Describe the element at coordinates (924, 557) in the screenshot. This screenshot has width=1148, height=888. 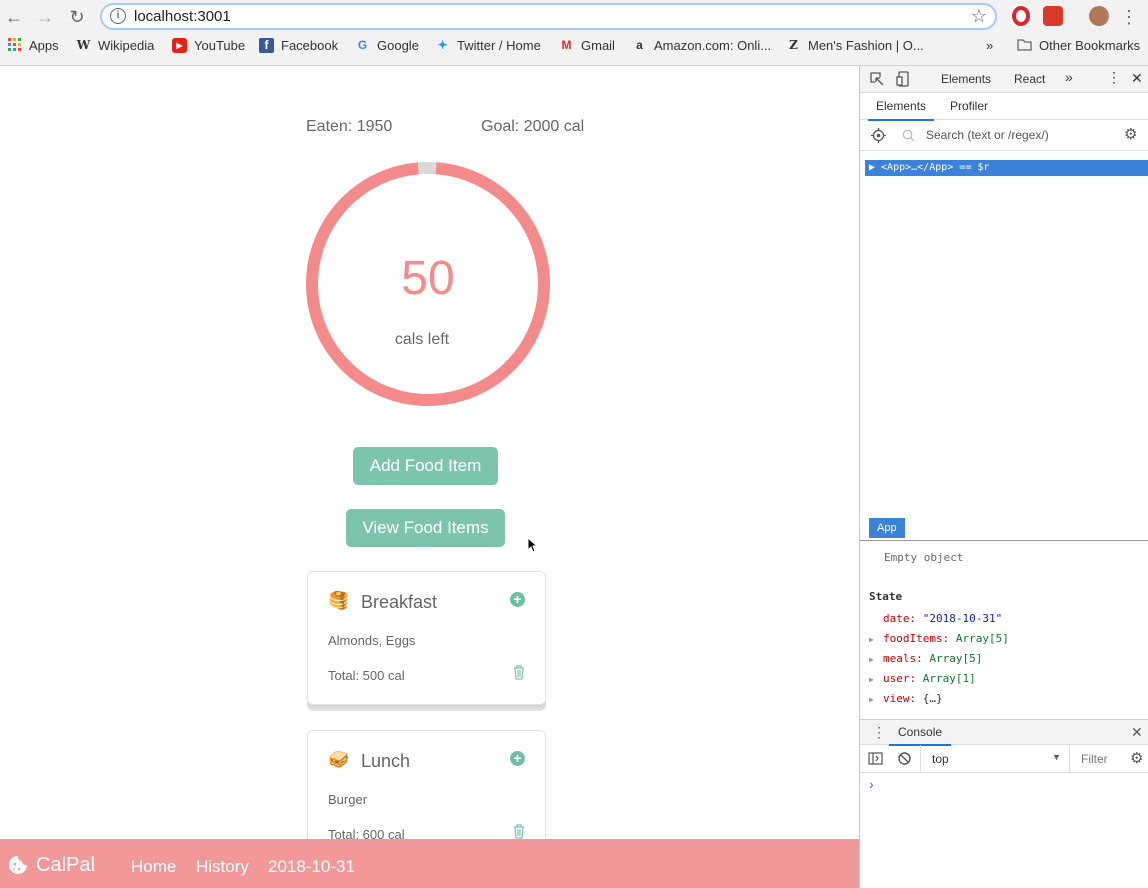
I see `props-empty-text: Empty object` at that location.